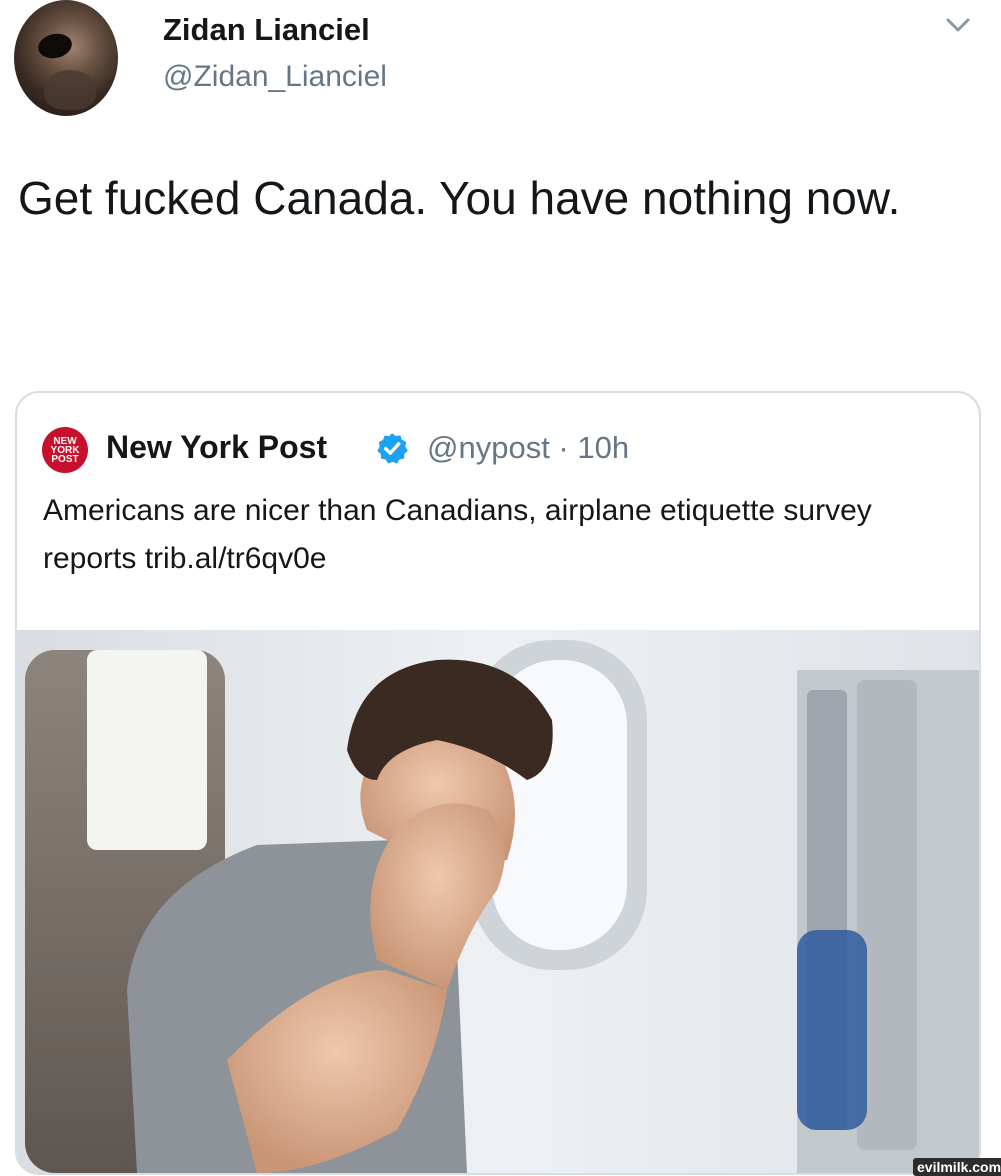  Describe the element at coordinates (275, 77) in the screenshot. I see `author-handle: @Zidan_Lianciel` at that location.